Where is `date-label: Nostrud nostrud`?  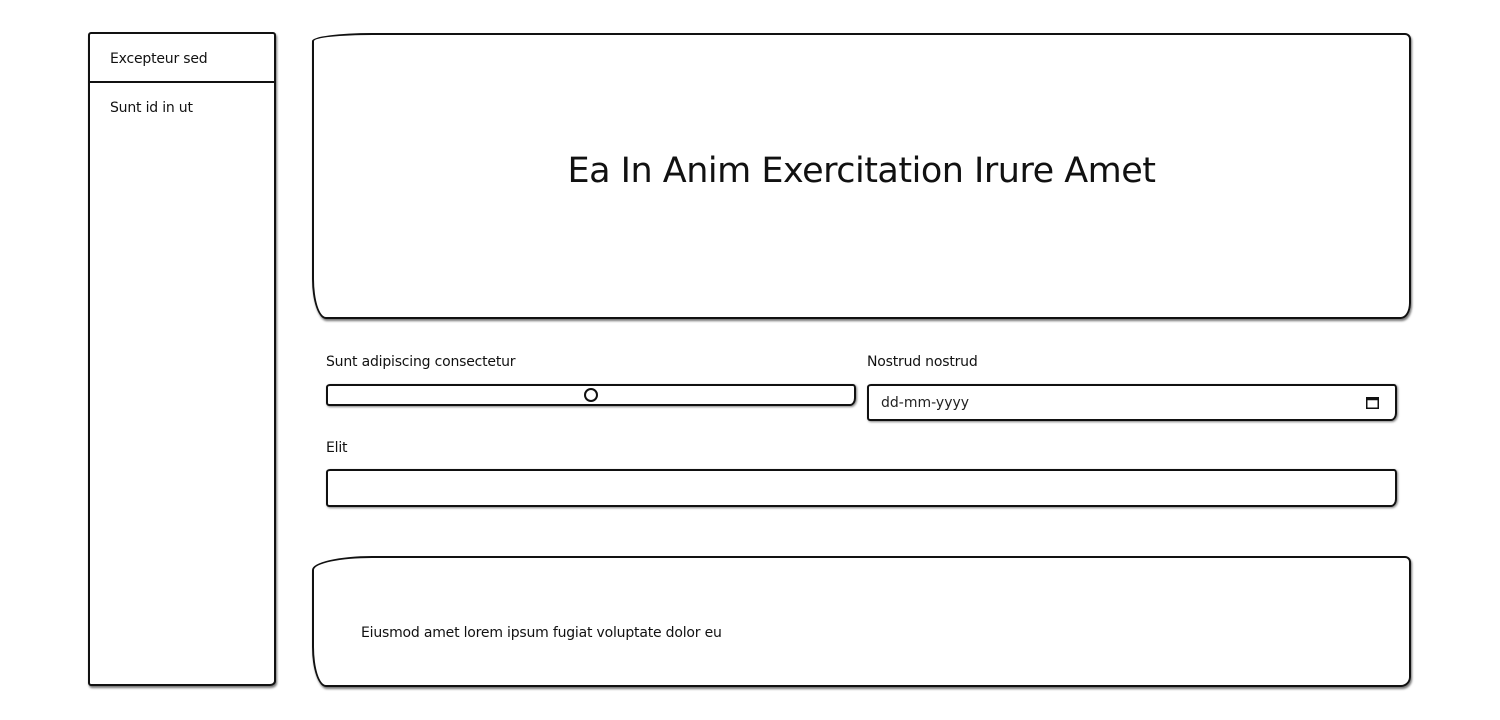 date-label: Nostrud nostrud is located at coordinates (922, 362).